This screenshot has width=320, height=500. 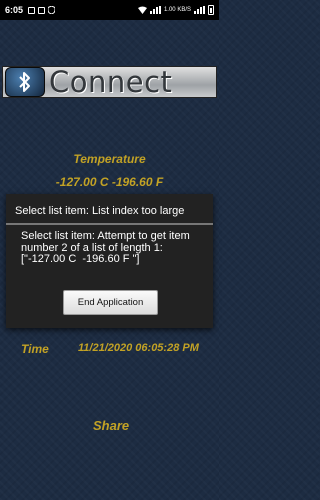 What do you see at coordinates (111, 425) in the screenshot?
I see `share-button: Share` at bounding box center [111, 425].